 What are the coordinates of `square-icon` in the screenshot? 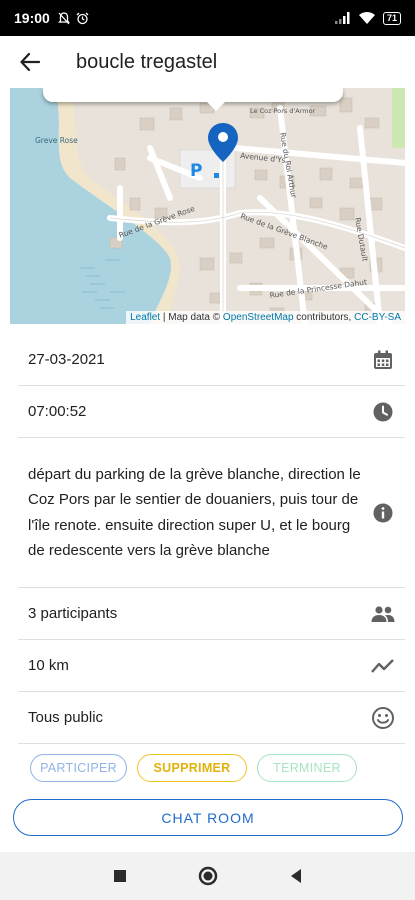 It's located at (119, 876).